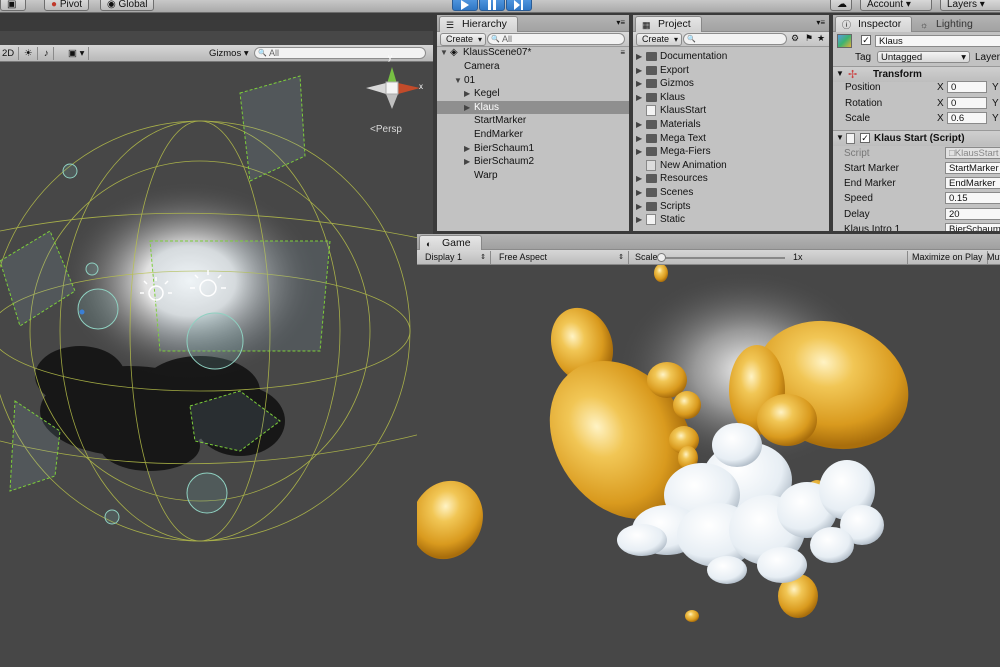 The height and width of the screenshot is (667, 1000). Describe the element at coordinates (858, 118) in the screenshot. I see `transform-field-label: Scale` at that location.